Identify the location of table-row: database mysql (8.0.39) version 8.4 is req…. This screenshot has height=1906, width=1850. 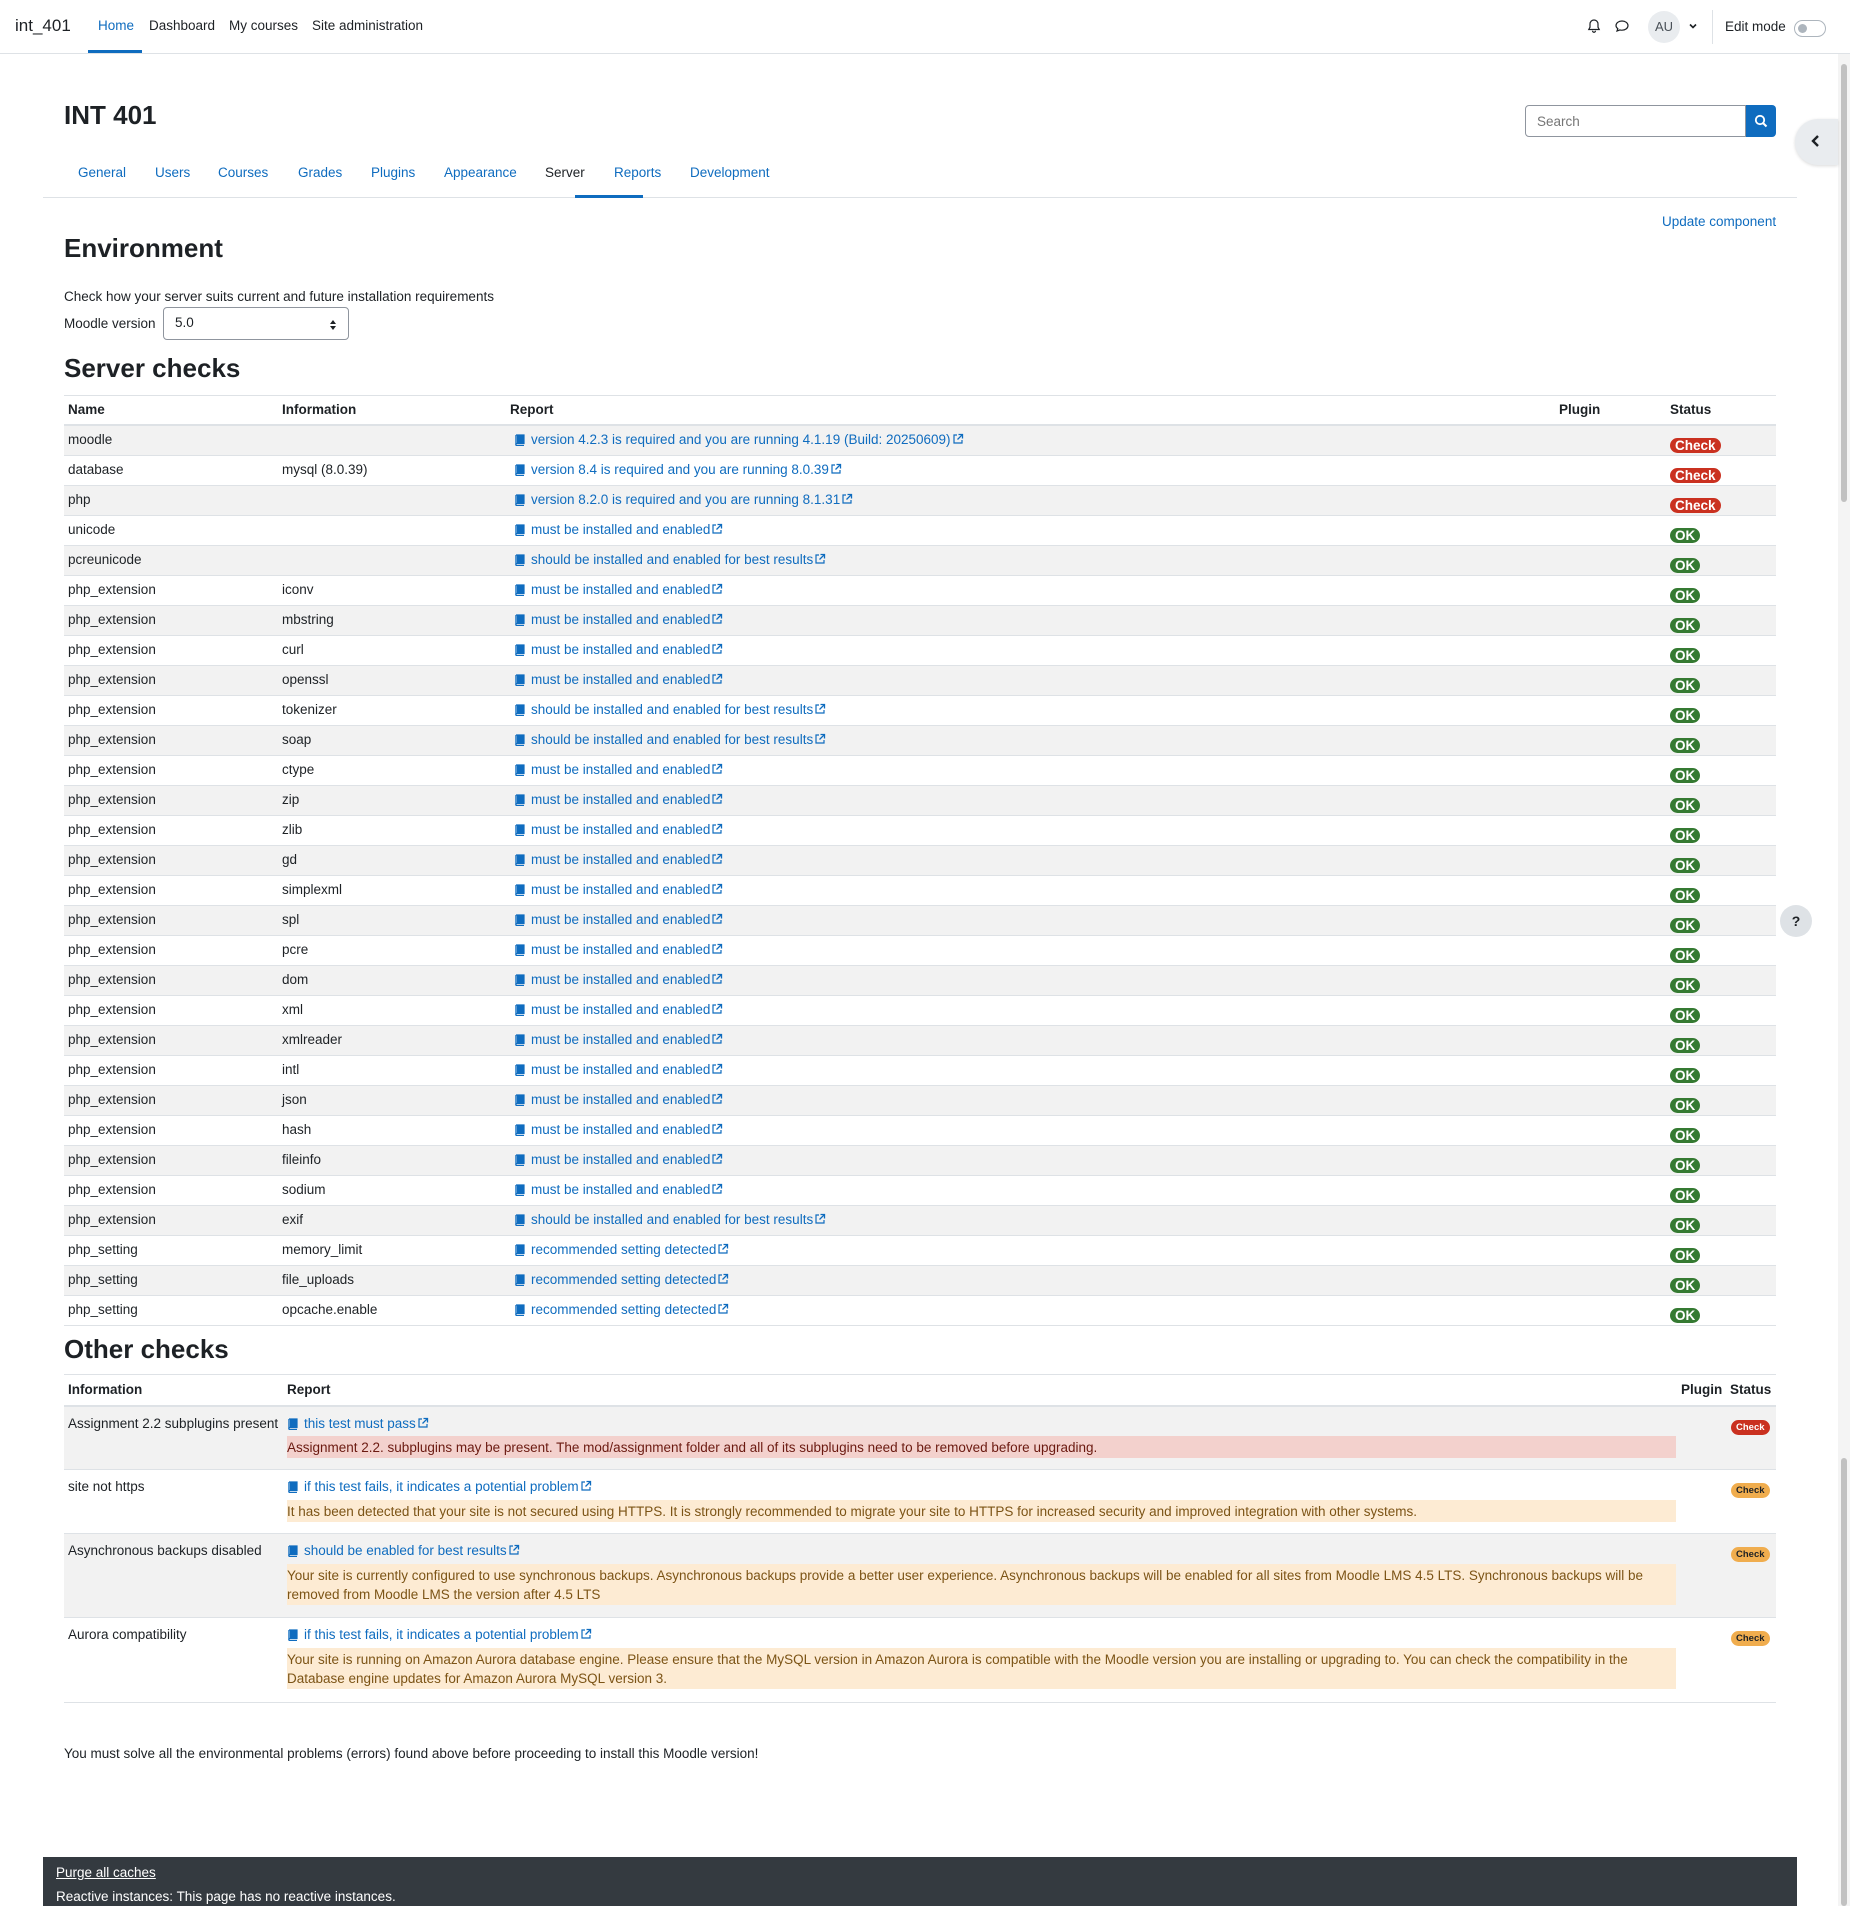
(920, 471).